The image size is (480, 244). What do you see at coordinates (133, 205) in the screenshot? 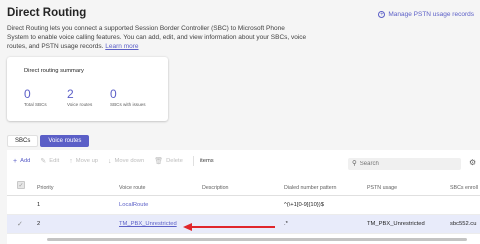
I see `cell-voice-route: LocalRoute` at bounding box center [133, 205].